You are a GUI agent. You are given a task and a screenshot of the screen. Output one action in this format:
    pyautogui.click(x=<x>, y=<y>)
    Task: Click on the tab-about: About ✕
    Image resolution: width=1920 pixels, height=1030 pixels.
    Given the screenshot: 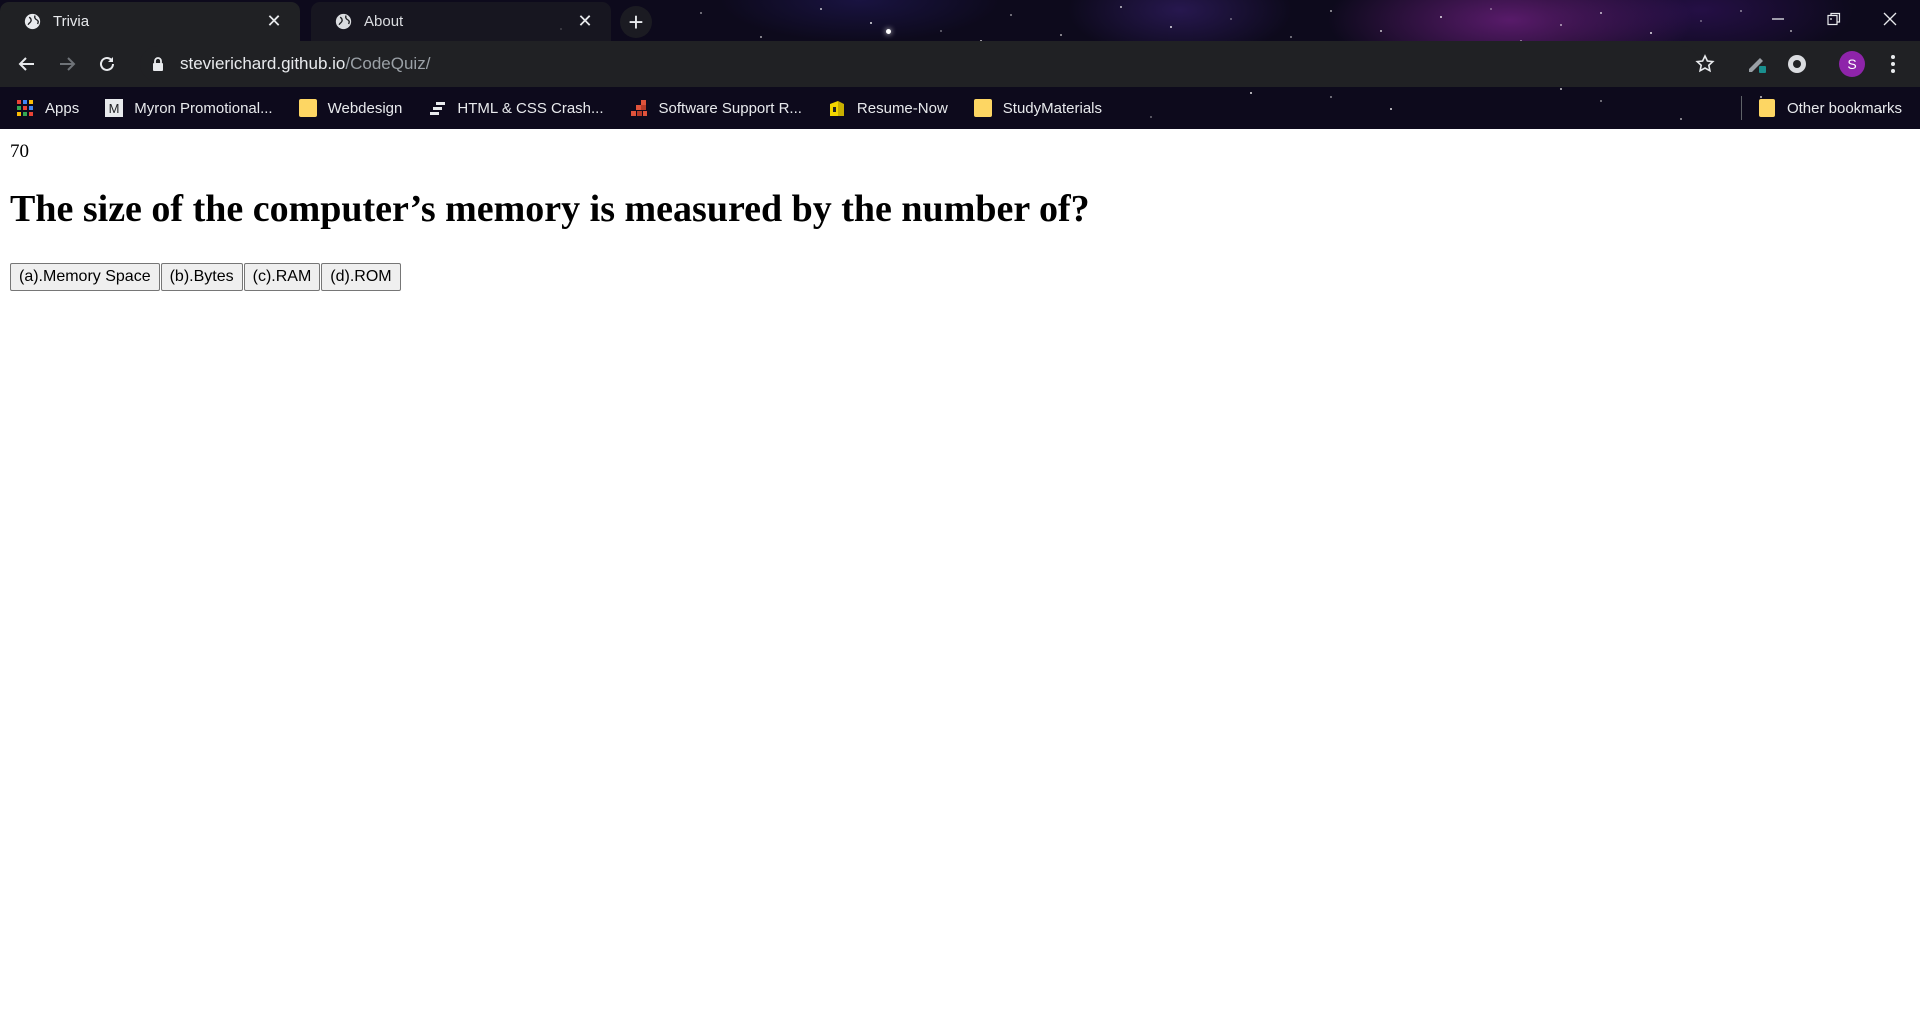 What is the action you would take?
    pyautogui.click(x=461, y=21)
    